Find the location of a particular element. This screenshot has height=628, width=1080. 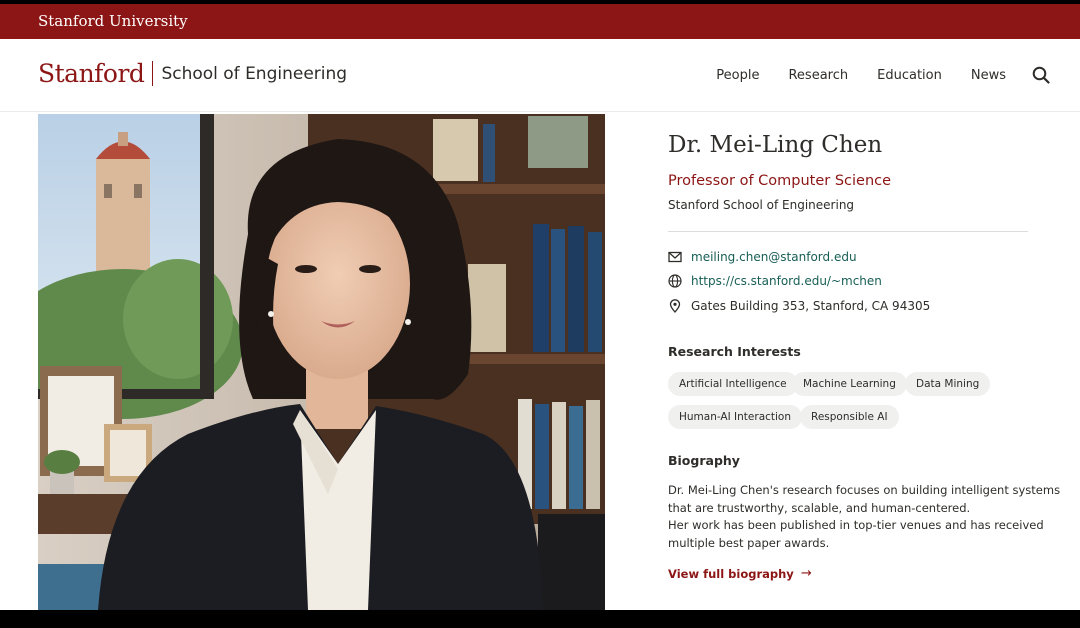

bio-line: multiple best paper awards. is located at coordinates (749, 542).